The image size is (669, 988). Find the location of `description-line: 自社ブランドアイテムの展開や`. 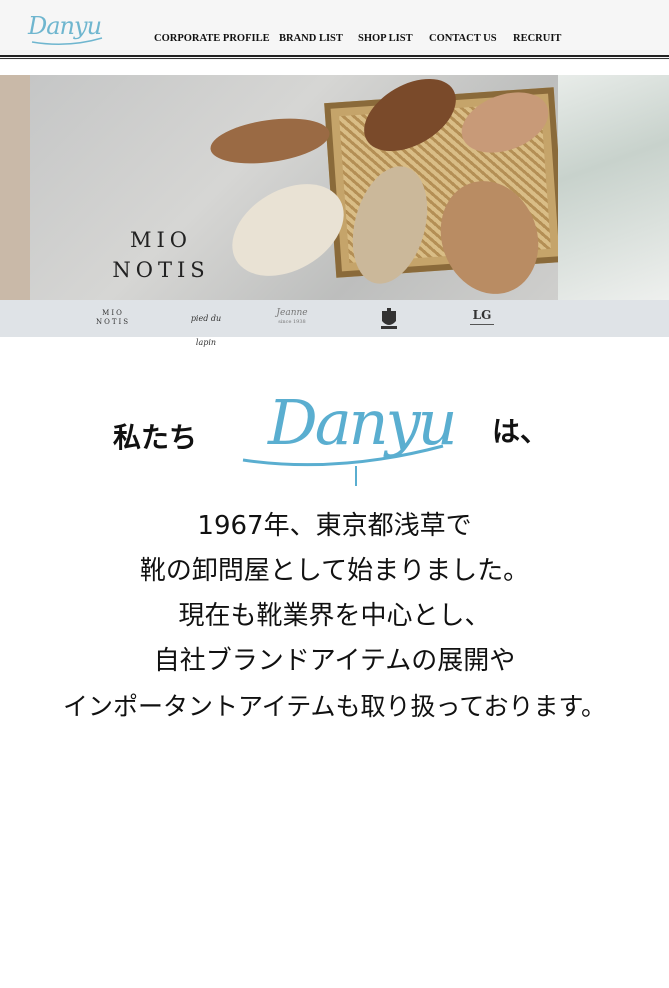

description-line: 自社ブランドアイテムの展開や is located at coordinates (334, 661).